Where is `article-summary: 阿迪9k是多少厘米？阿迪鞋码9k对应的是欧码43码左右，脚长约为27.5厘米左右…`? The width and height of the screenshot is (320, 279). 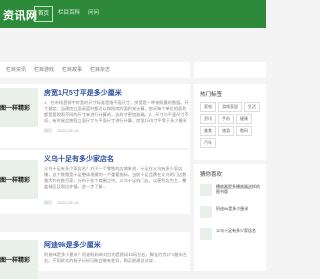
article-summary: 阿迪9k是多少厘米？阿迪鞋码9k对应的是欧码43码左右，脚长约为27.5厘米左右… is located at coordinates (116, 257).